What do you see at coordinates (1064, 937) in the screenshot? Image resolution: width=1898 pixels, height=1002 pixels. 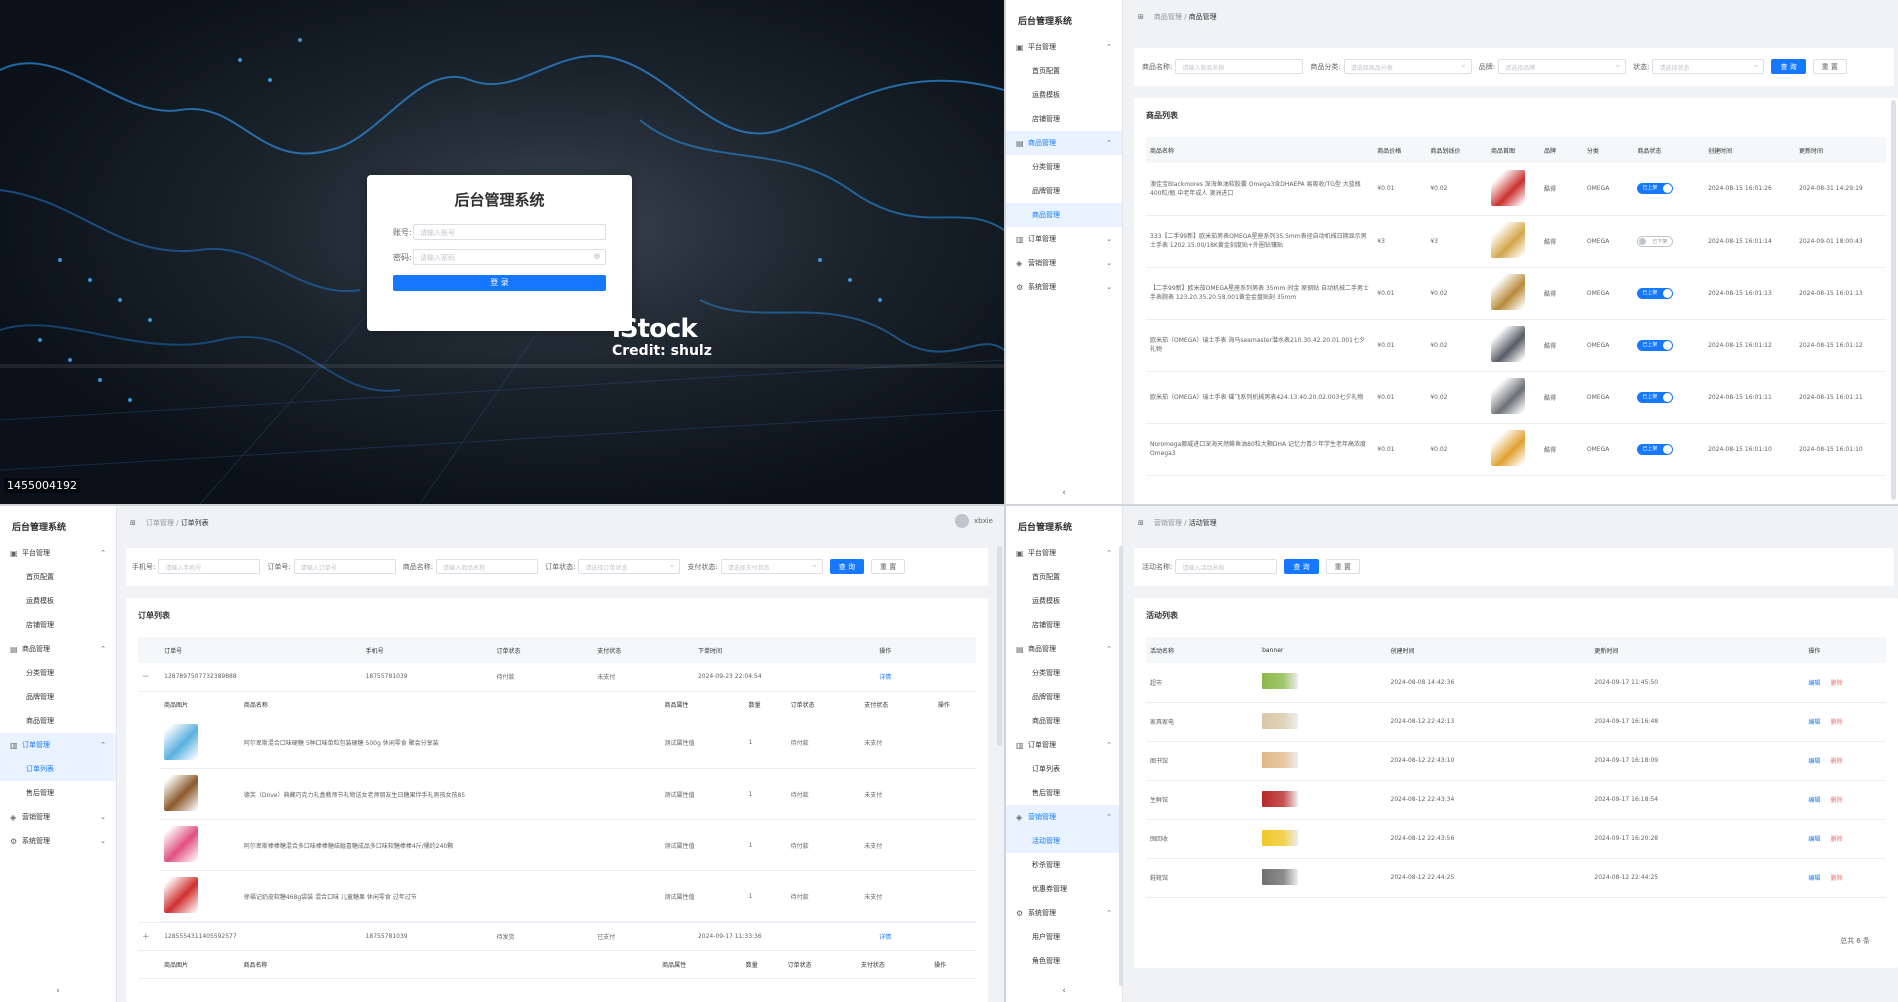 I see `menu-user: 用户管理` at bounding box center [1064, 937].